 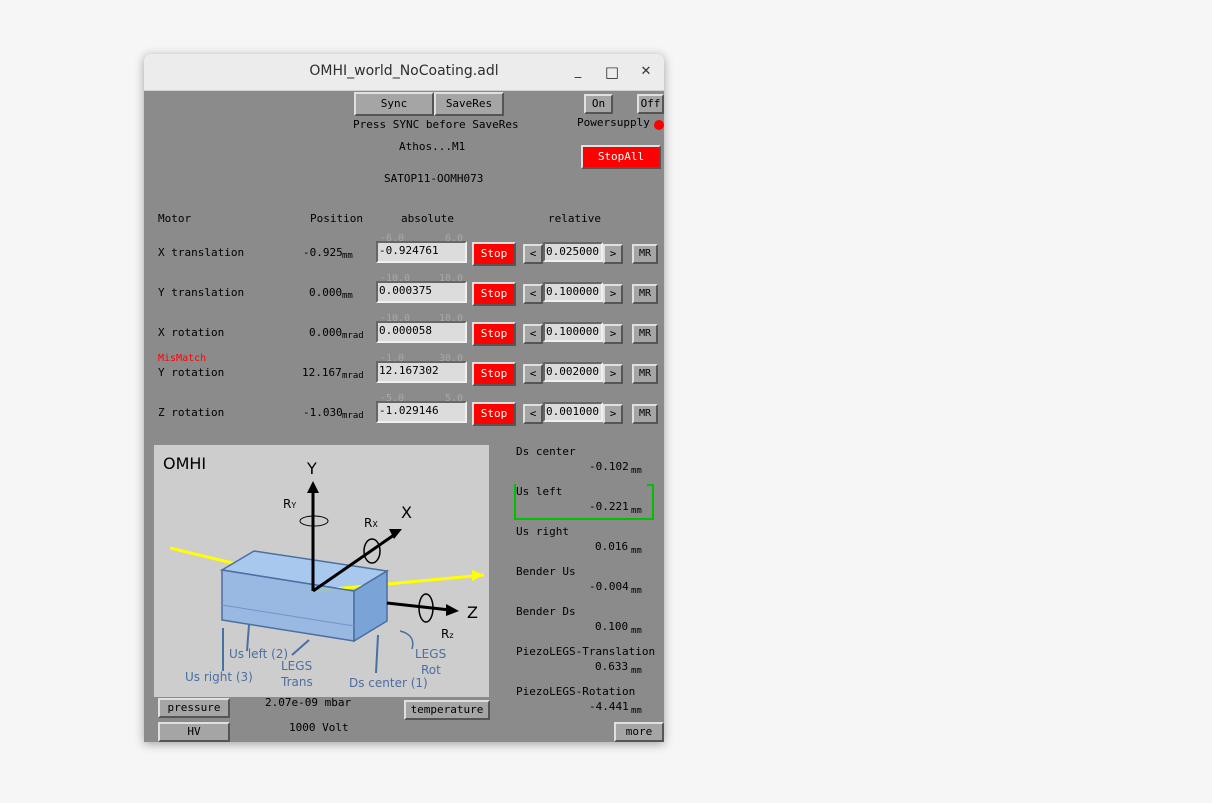 I want to click on ds-center-pointer, so click(x=377, y=654).